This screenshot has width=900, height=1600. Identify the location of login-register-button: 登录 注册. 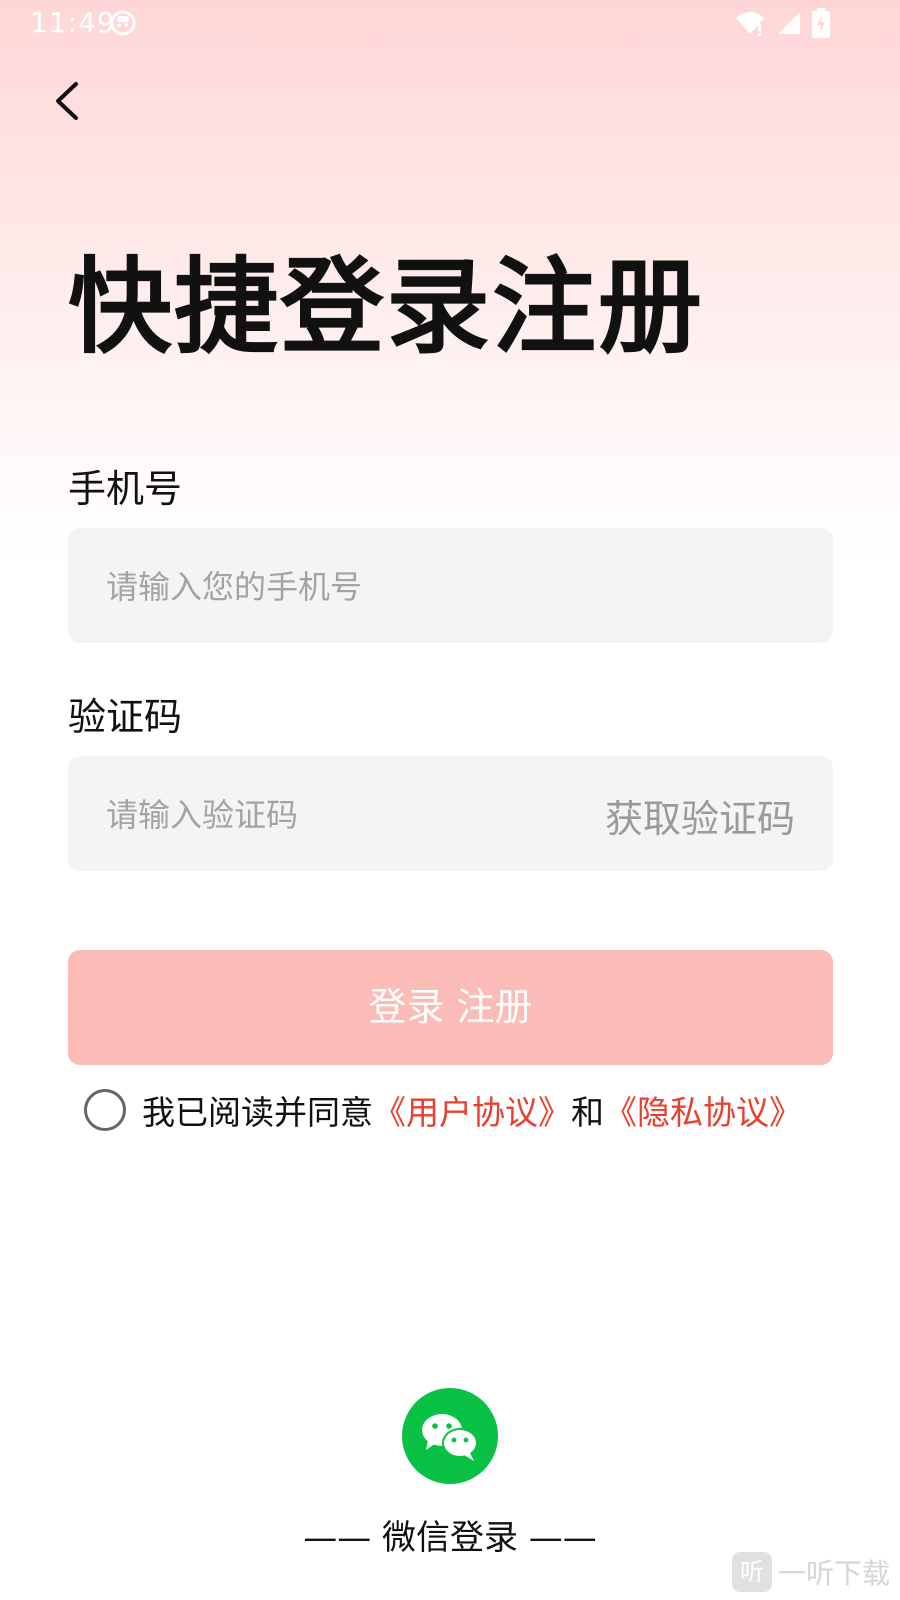
(450, 1007).